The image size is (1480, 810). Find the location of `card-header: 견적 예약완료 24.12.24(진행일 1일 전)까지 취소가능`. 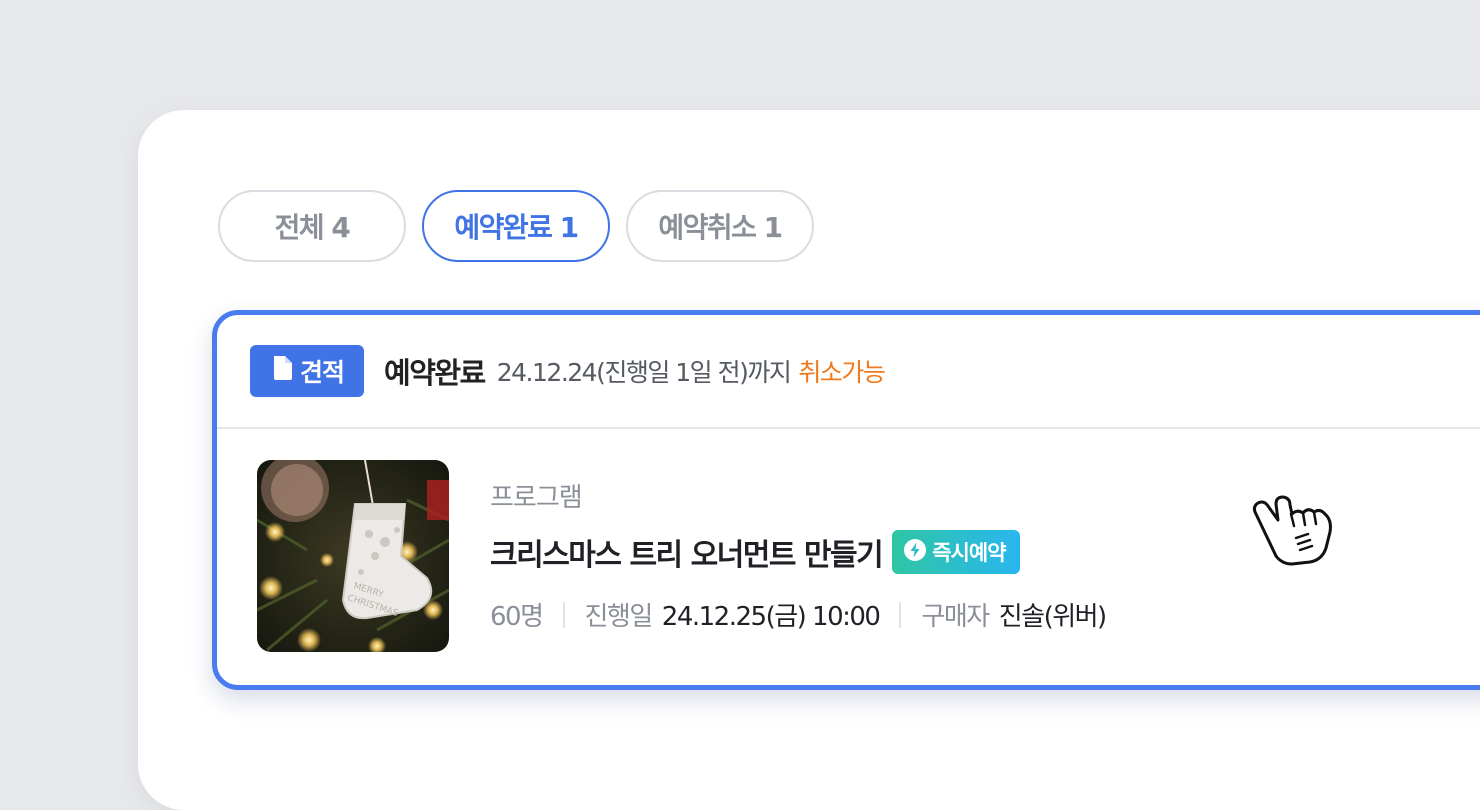

card-header: 견적 예약완료 24.12.24(진행일 1일 전)까지 취소가능 is located at coordinates (848, 372).